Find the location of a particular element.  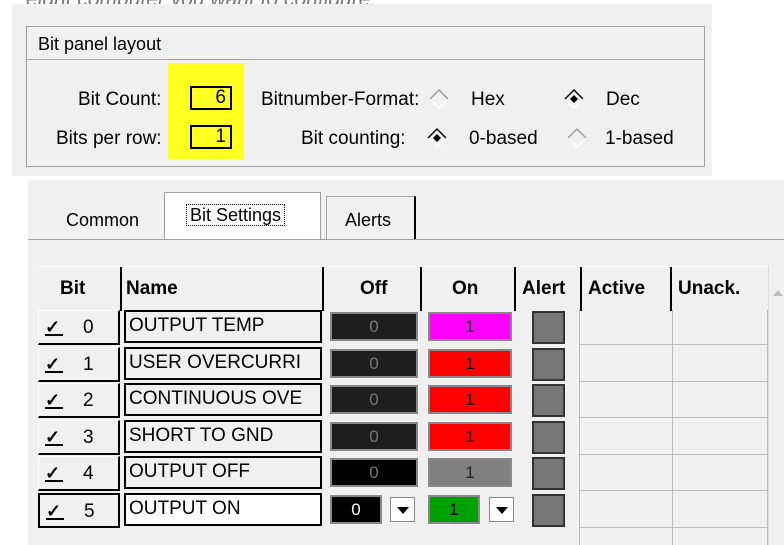

grid-header: Bit Name Off On Alert Active Unack. is located at coordinates (403, 288).